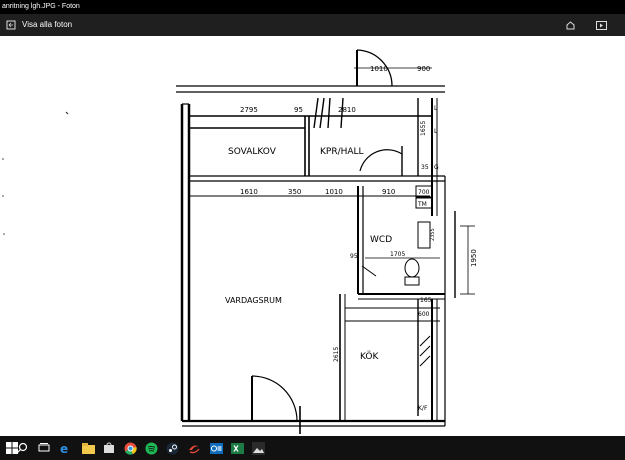 The height and width of the screenshot is (460, 625). What do you see at coordinates (312, 448) in the screenshot?
I see `taskbar: e` at bounding box center [312, 448].